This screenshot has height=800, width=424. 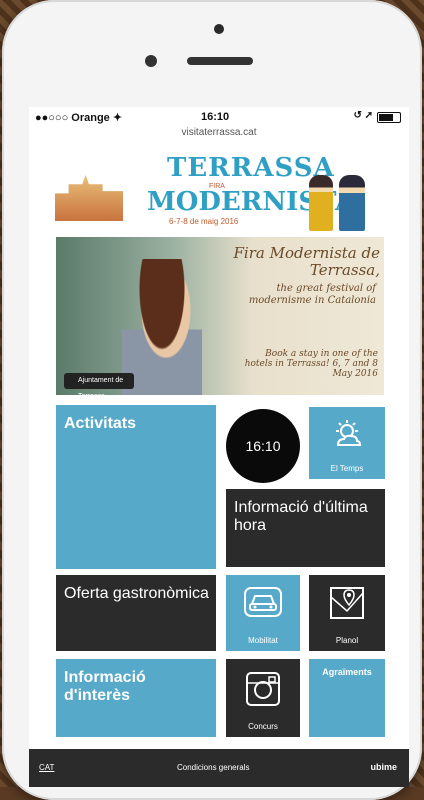 I want to click on tile-mobilitat-label: Mobilitat, so click(x=263, y=640).